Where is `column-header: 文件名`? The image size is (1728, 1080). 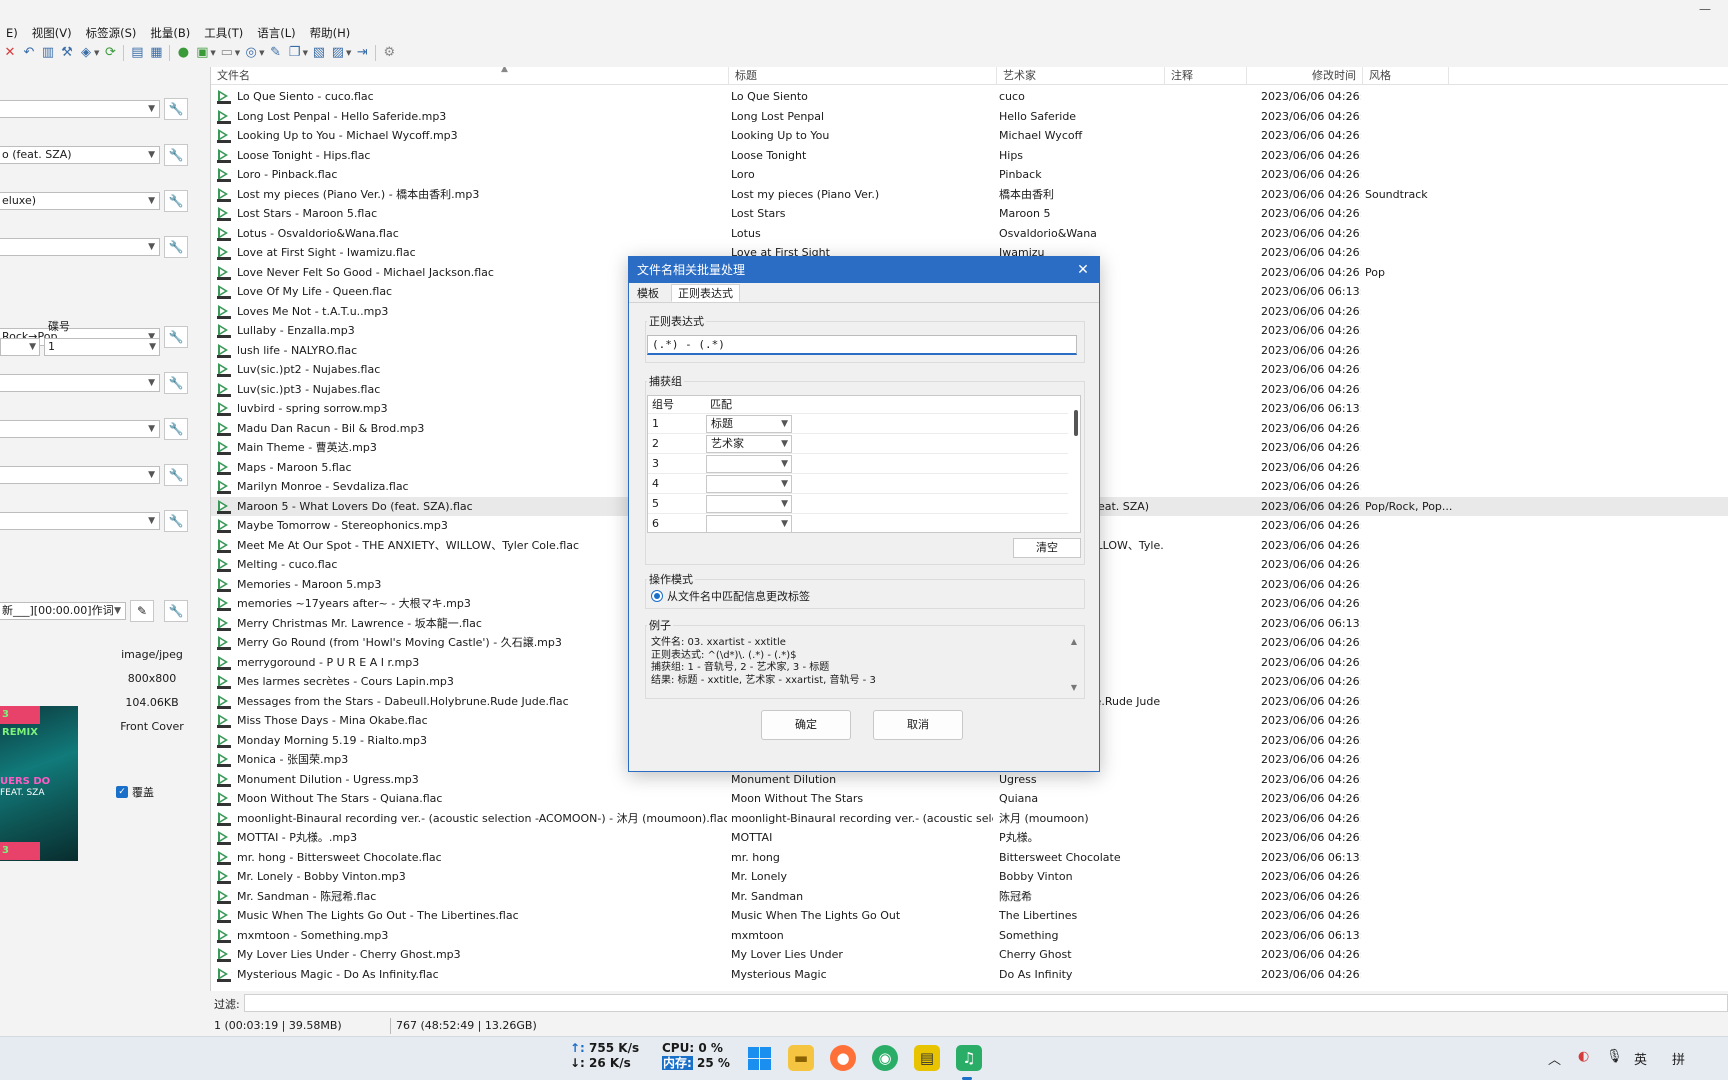 column-header: 文件名 is located at coordinates (470, 76).